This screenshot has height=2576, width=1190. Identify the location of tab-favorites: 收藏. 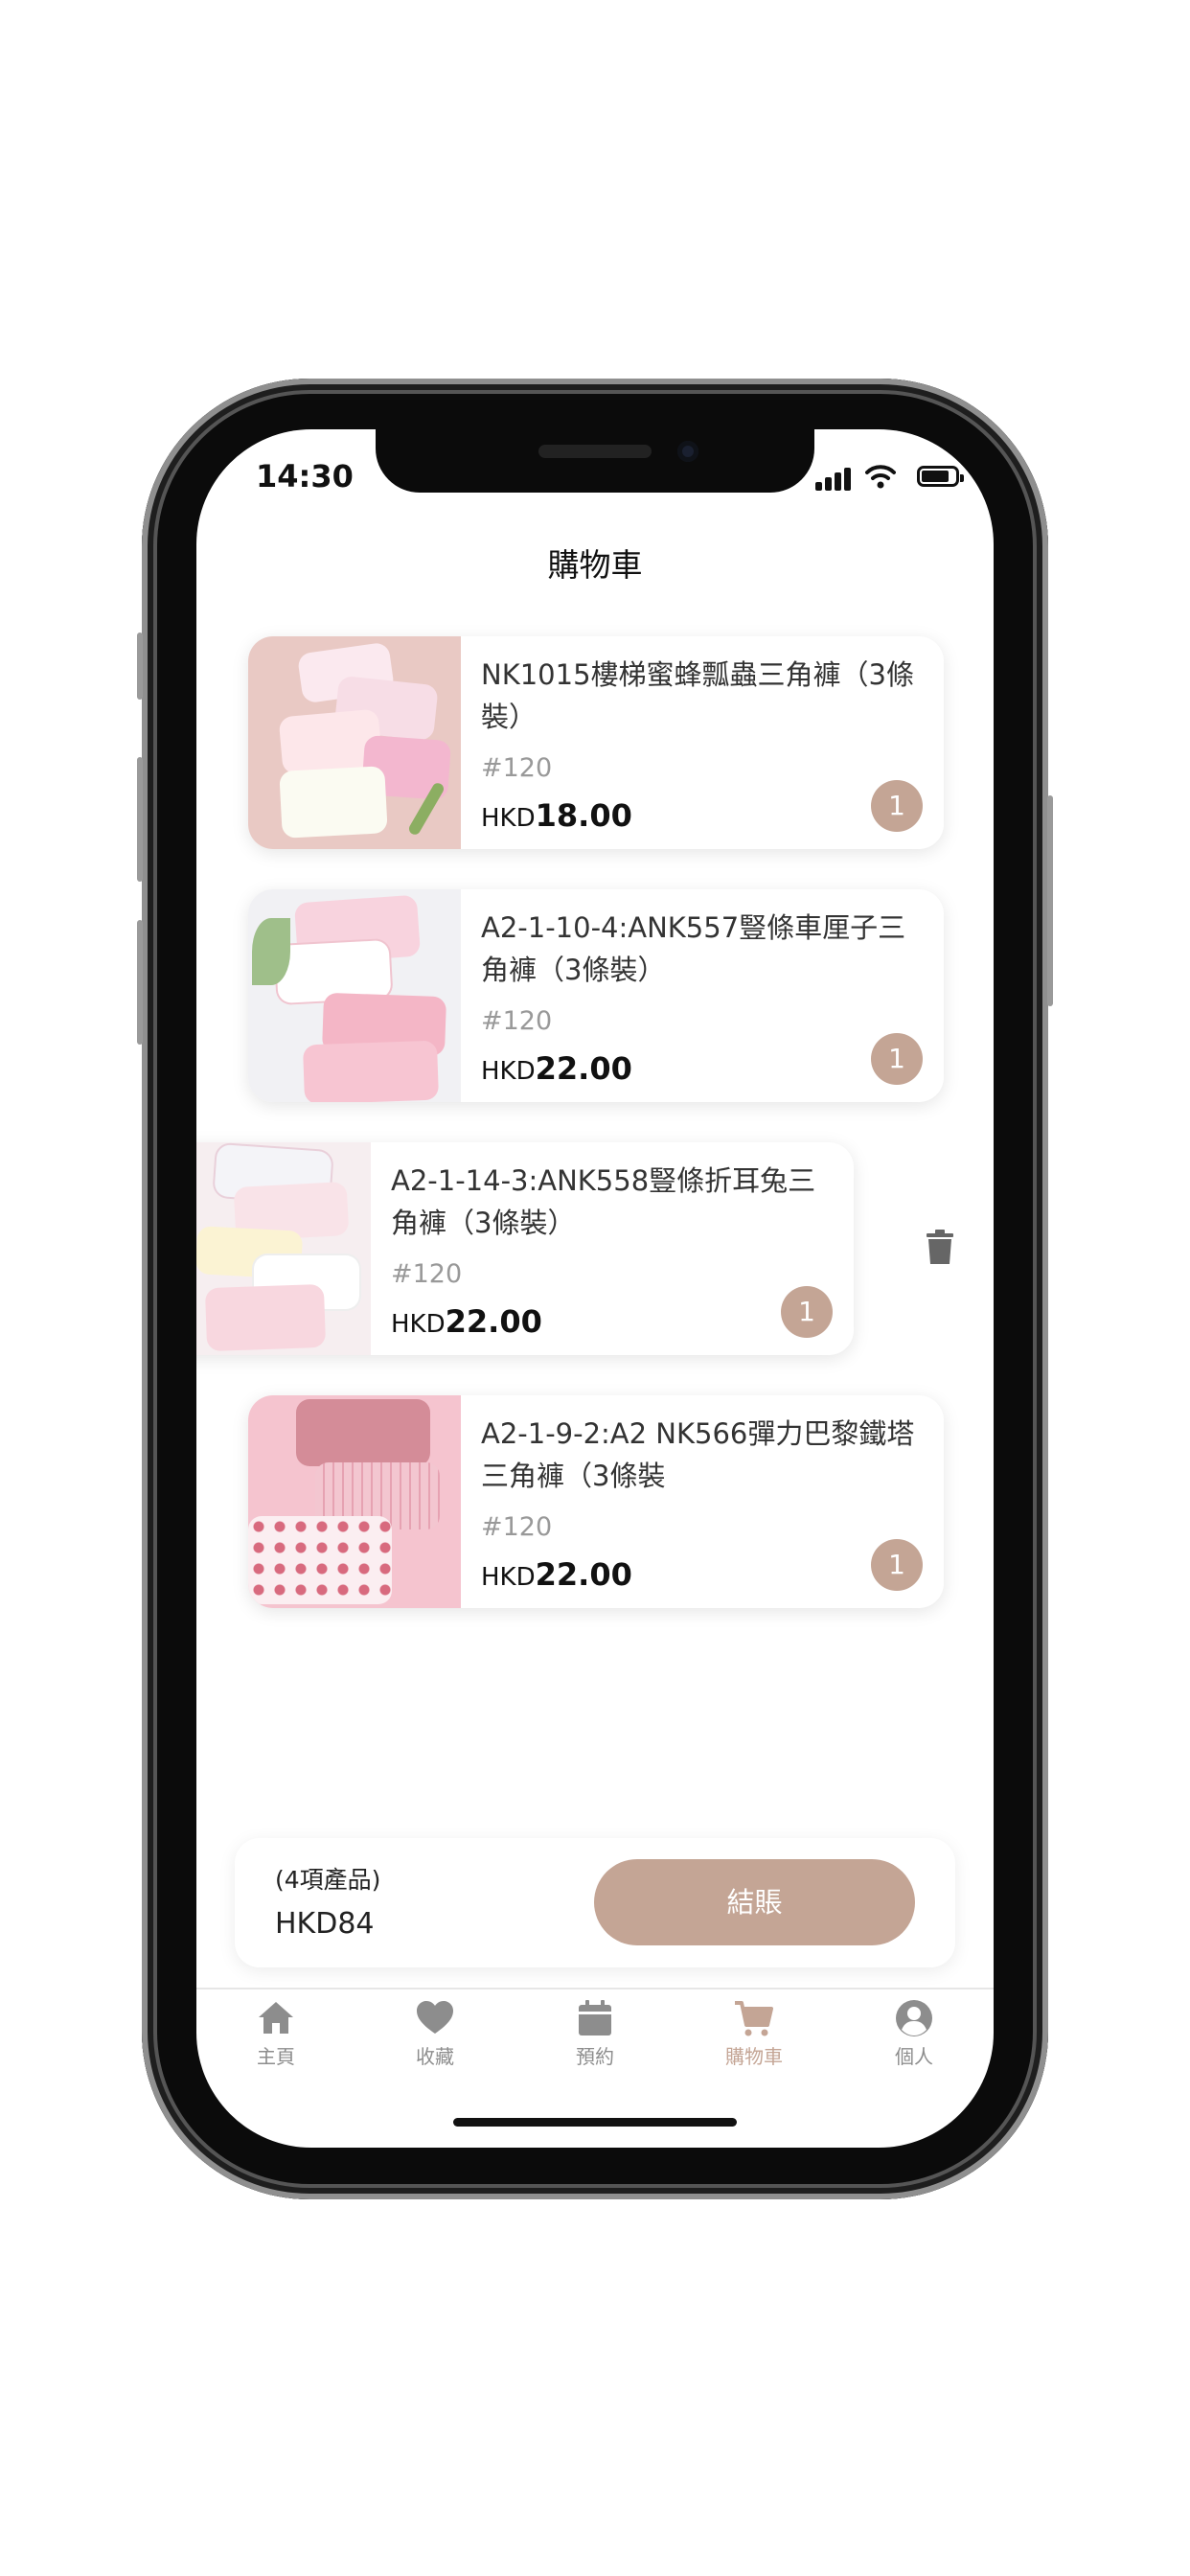
(435, 2033).